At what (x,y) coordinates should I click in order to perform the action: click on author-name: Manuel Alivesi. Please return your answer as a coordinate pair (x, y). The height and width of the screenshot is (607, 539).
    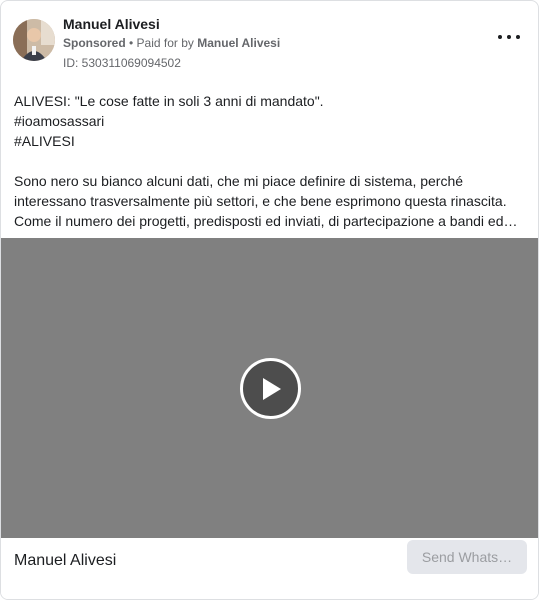
    Looking at the image, I should click on (171, 24).